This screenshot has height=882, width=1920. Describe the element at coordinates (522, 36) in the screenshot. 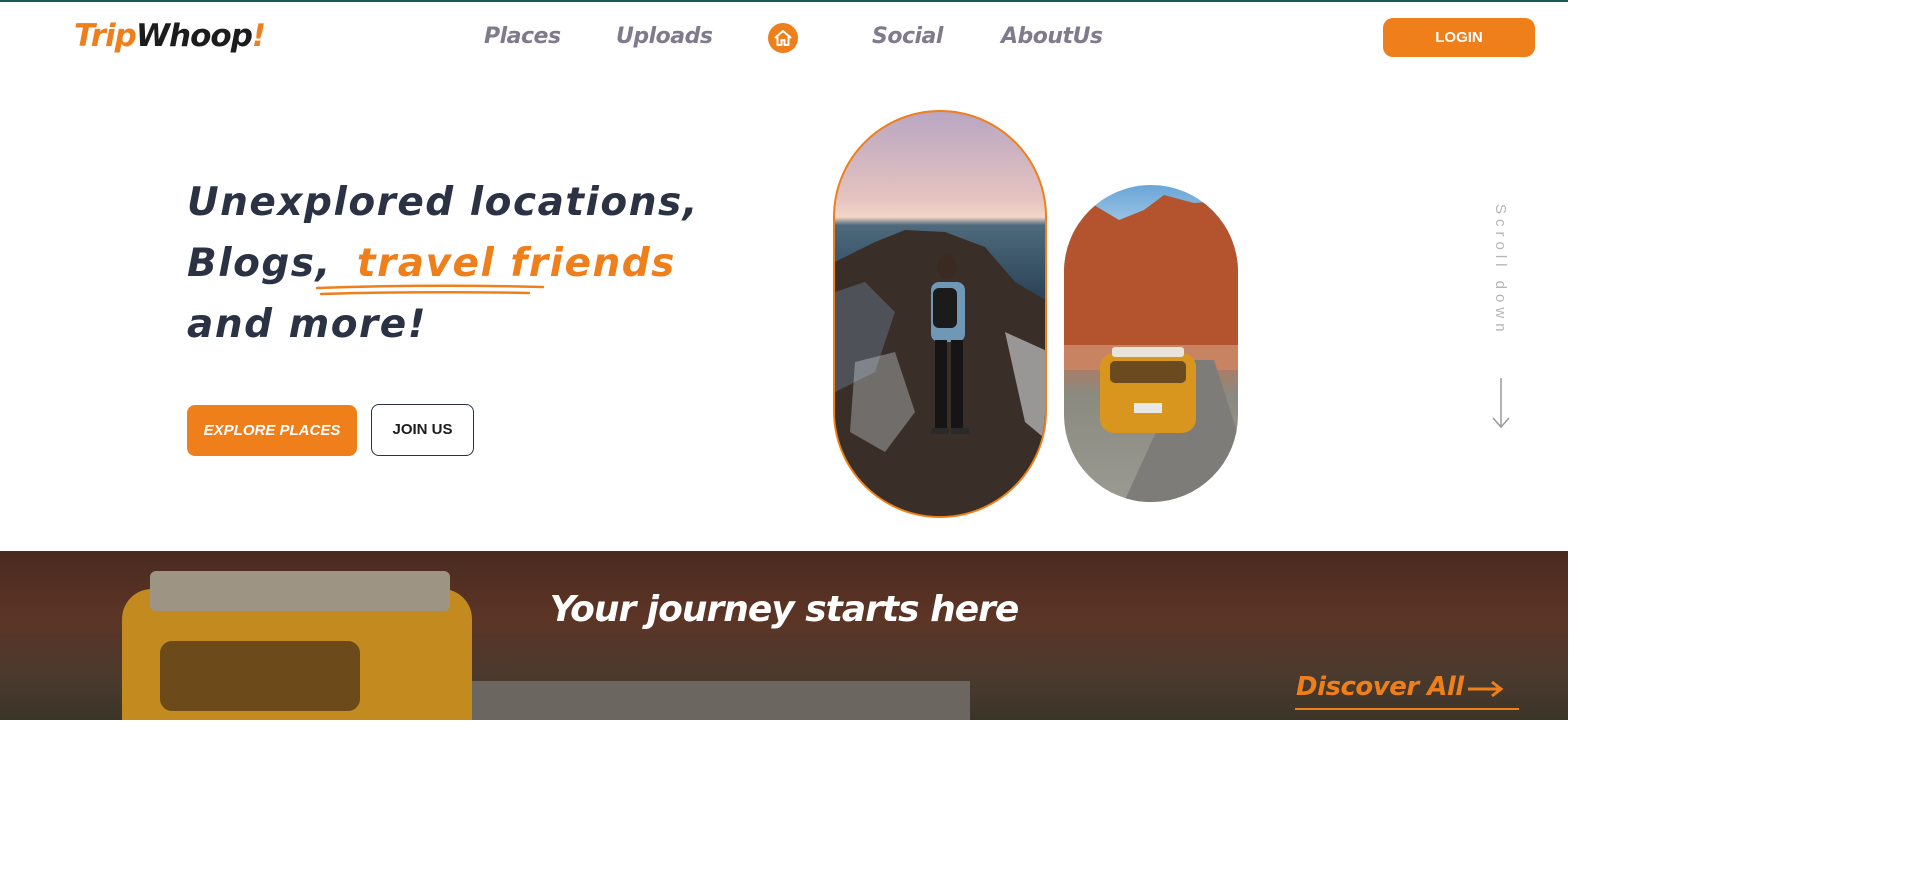

I see `nav-places: Places` at that location.